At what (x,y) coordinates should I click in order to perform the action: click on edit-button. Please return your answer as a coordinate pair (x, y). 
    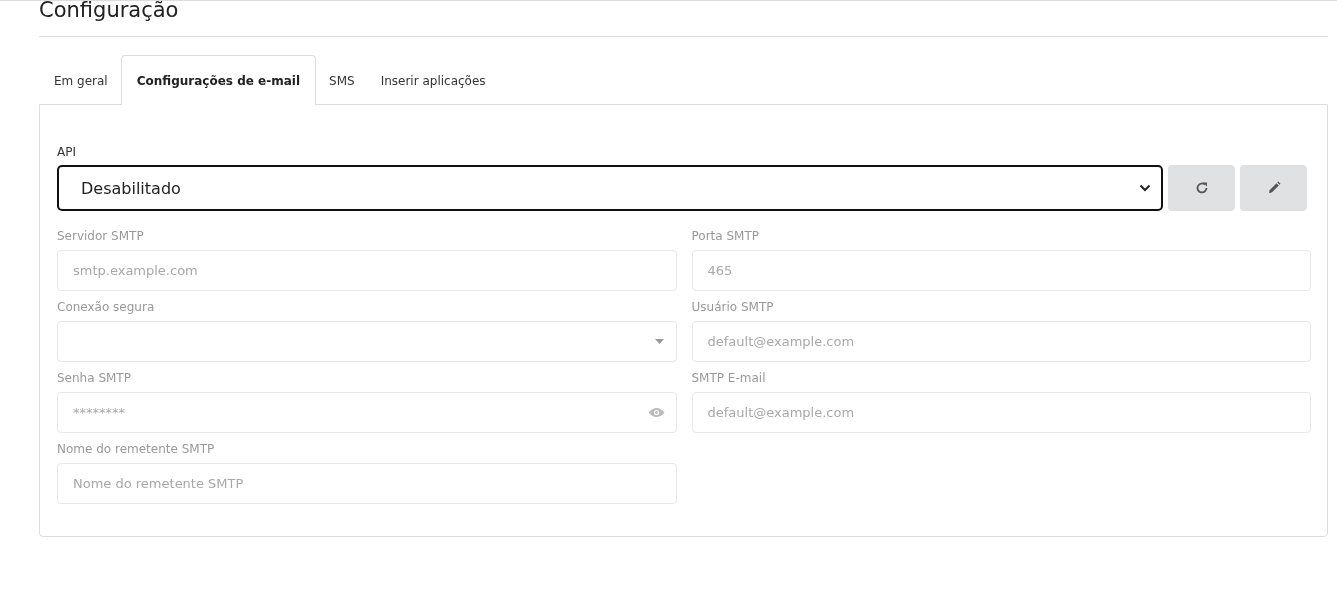
    Looking at the image, I should click on (1273, 188).